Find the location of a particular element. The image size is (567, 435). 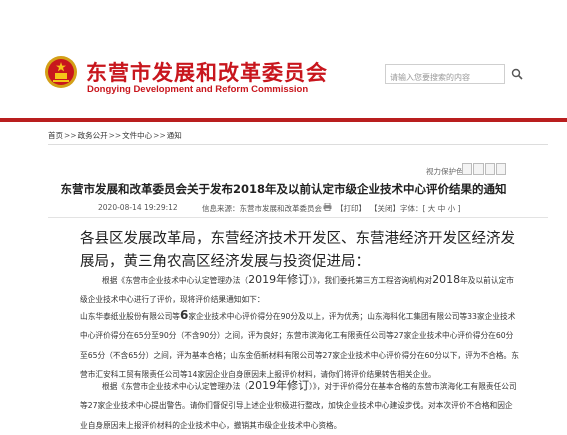

p1-text: ）》，我们委托第三方工程咨询机构对 is located at coordinates (371, 280).